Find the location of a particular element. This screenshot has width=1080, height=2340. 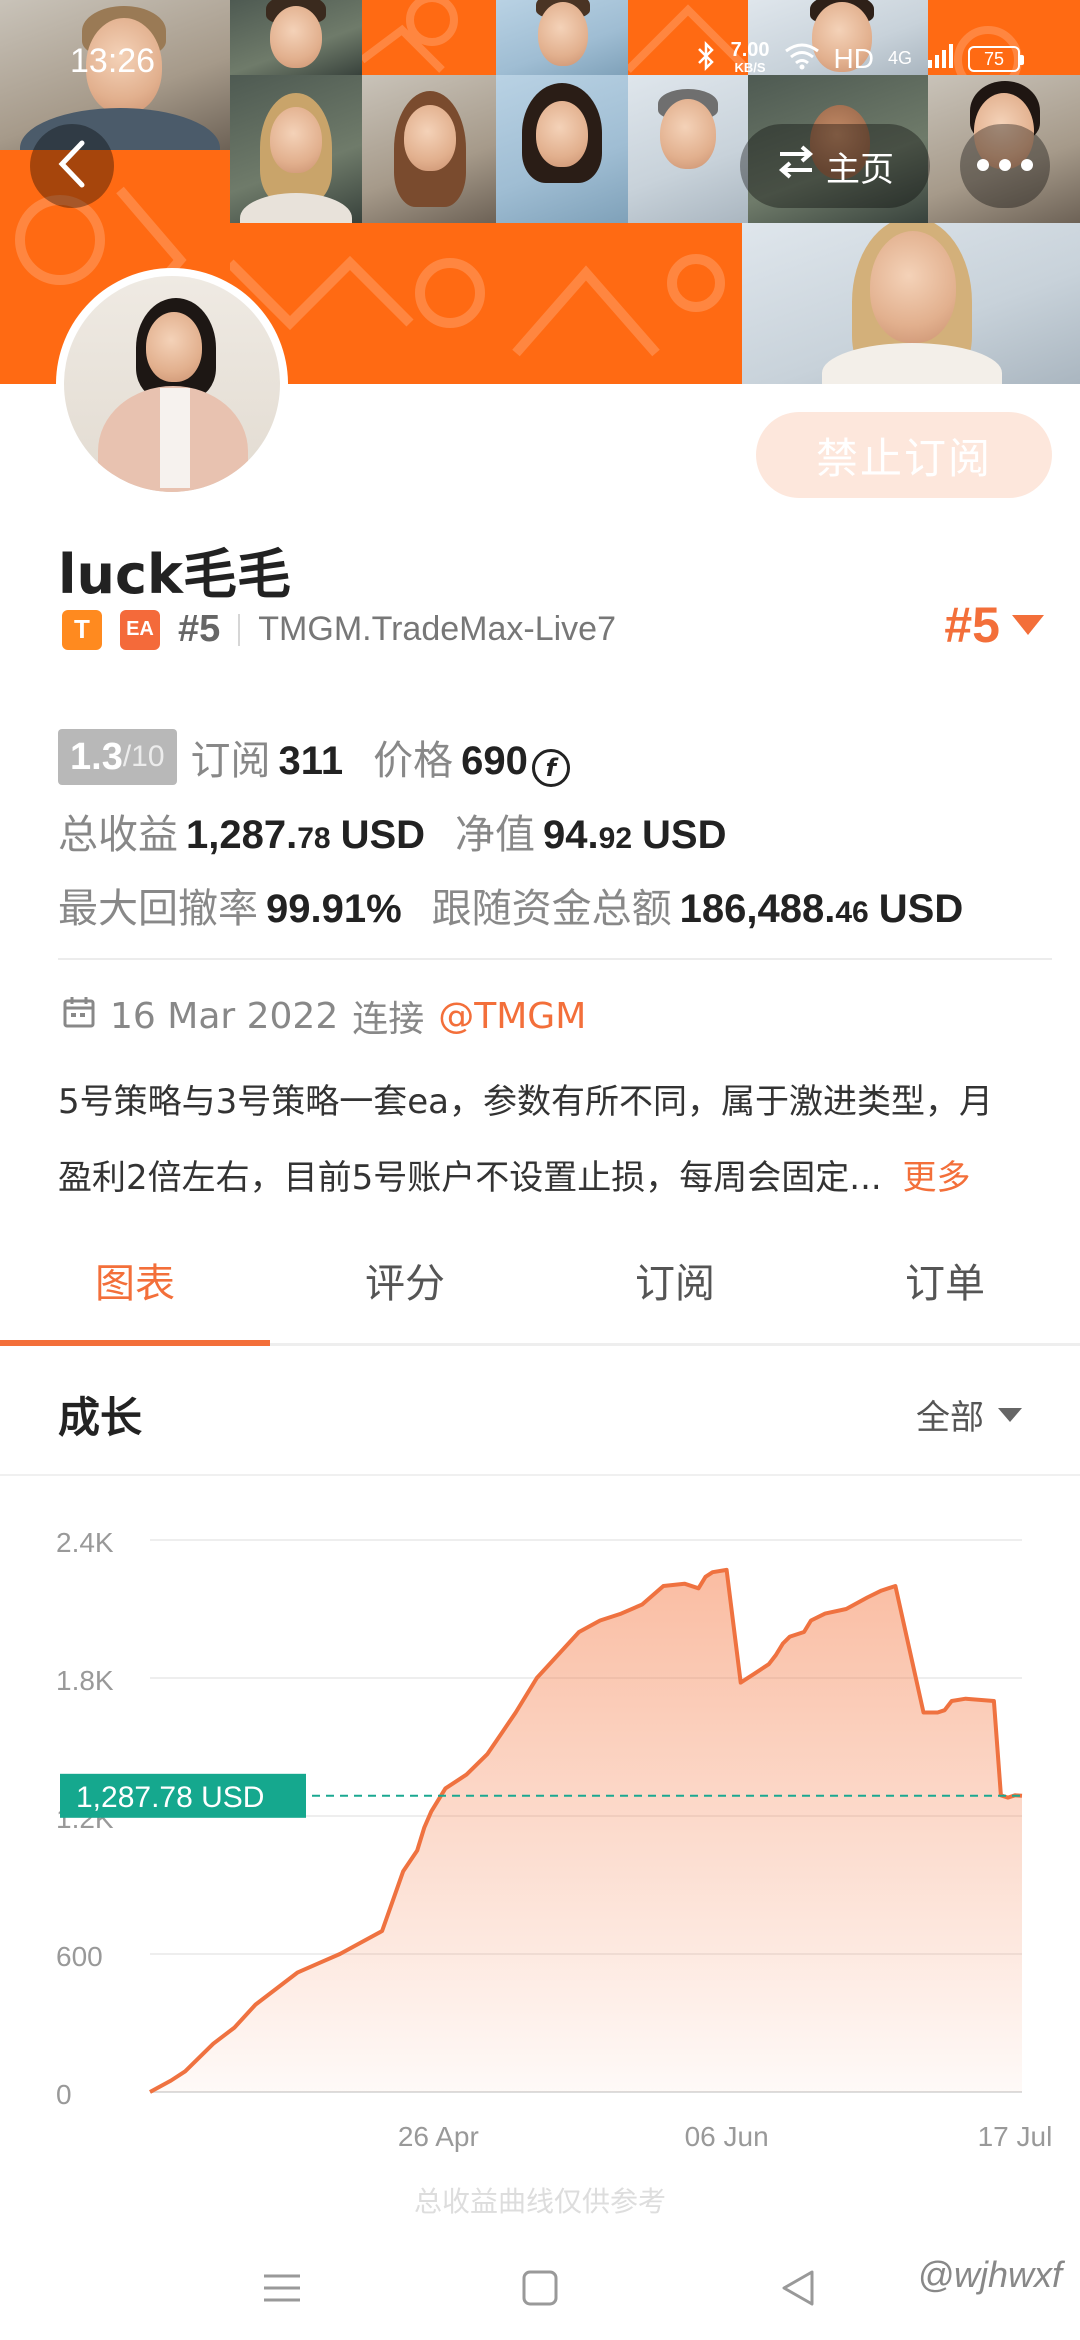

wifi-icon is located at coordinates (802, 58).